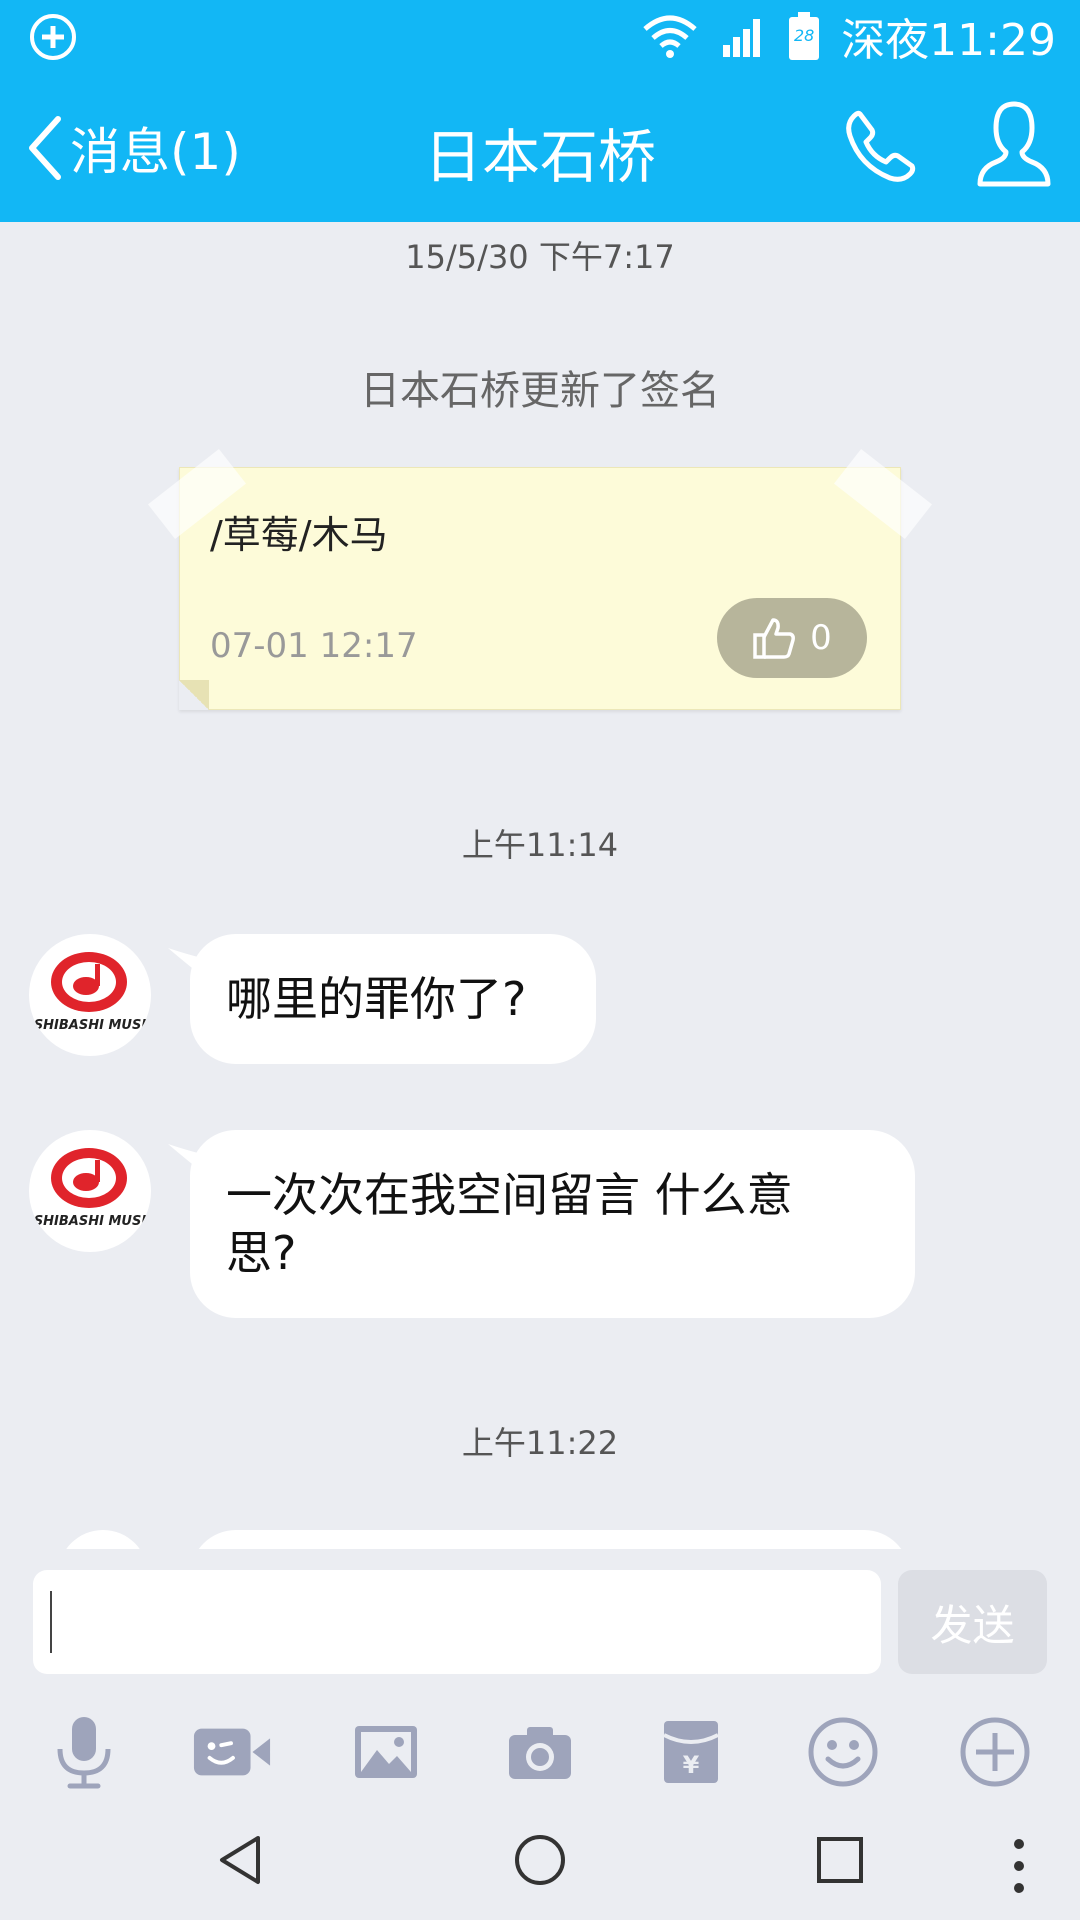 This screenshot has width=1080, height=1920. I want to click on like-button: 0, so click(792, 638).